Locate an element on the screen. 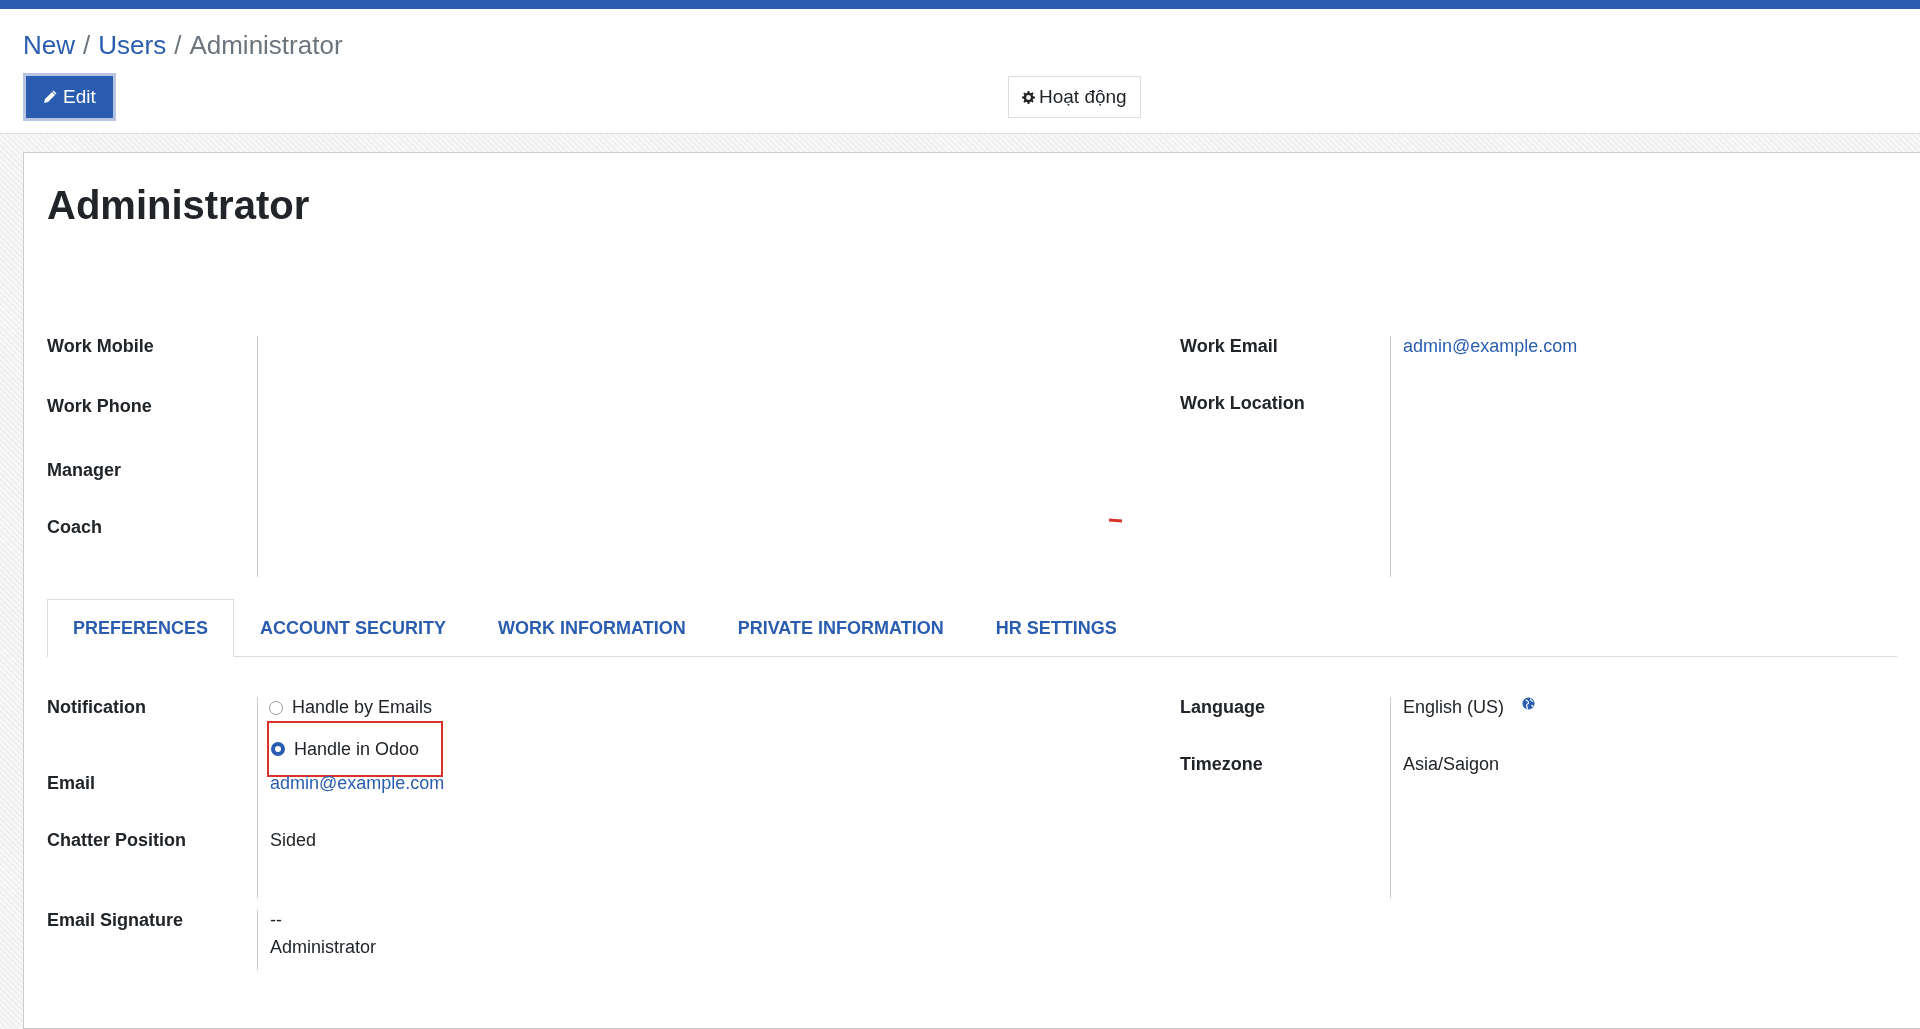 The image size is (1920, 1029). field-value: Sided is located at coordinates (293, 840).